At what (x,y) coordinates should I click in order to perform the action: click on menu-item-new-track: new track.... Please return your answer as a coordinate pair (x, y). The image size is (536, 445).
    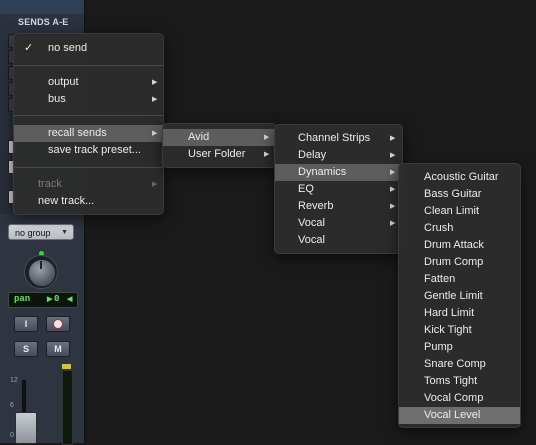
    Looking at the image, I should click on (88, 201).